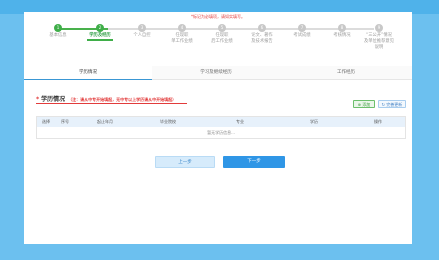 The width and height of the screenshot is (439, 260). What do you see at coordinates (222, 28) in the screenshot?
I see `step-5-dot: 5` at bounding box center [222, 28].